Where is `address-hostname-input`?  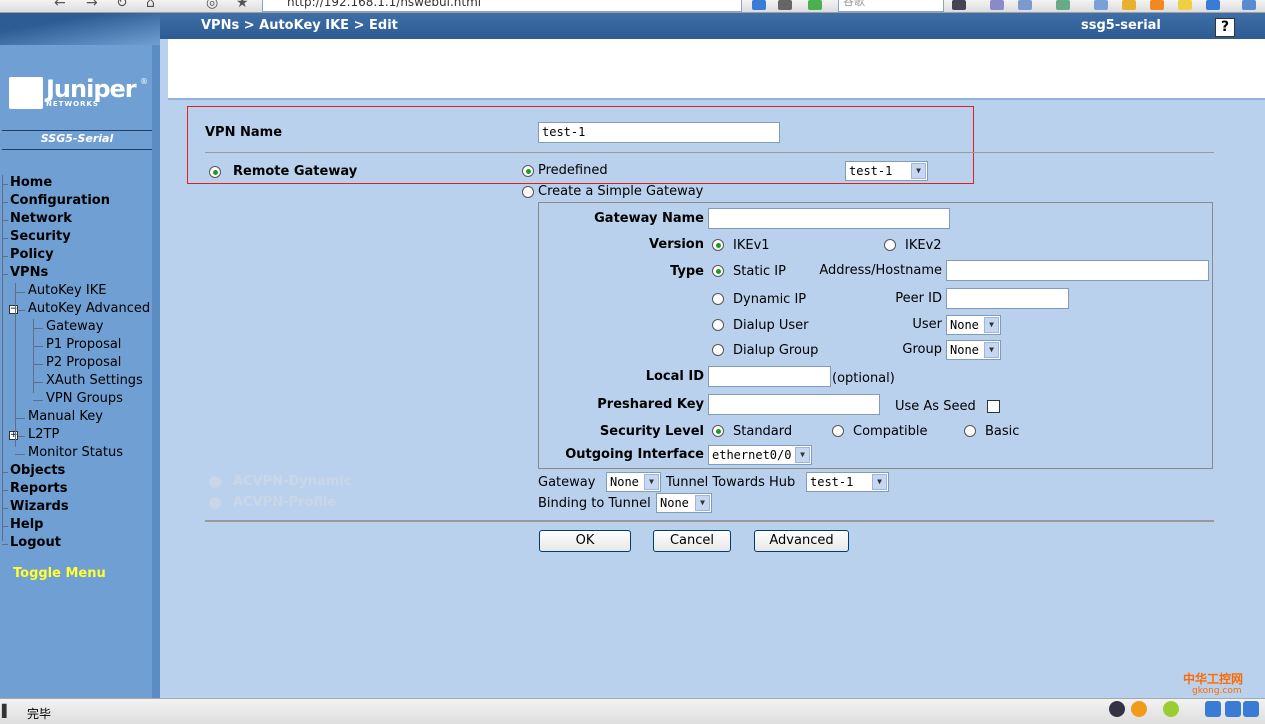
address-hostname-input is located at coordinates (1077, 270).